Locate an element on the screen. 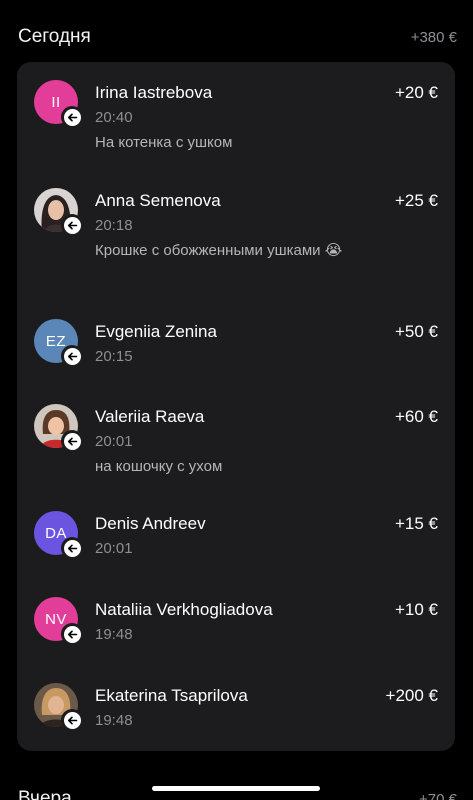 Image resolution: width=473 pixels, height=800 pixels. transaction-time: 20:15 is located at coordinates (114, 356).